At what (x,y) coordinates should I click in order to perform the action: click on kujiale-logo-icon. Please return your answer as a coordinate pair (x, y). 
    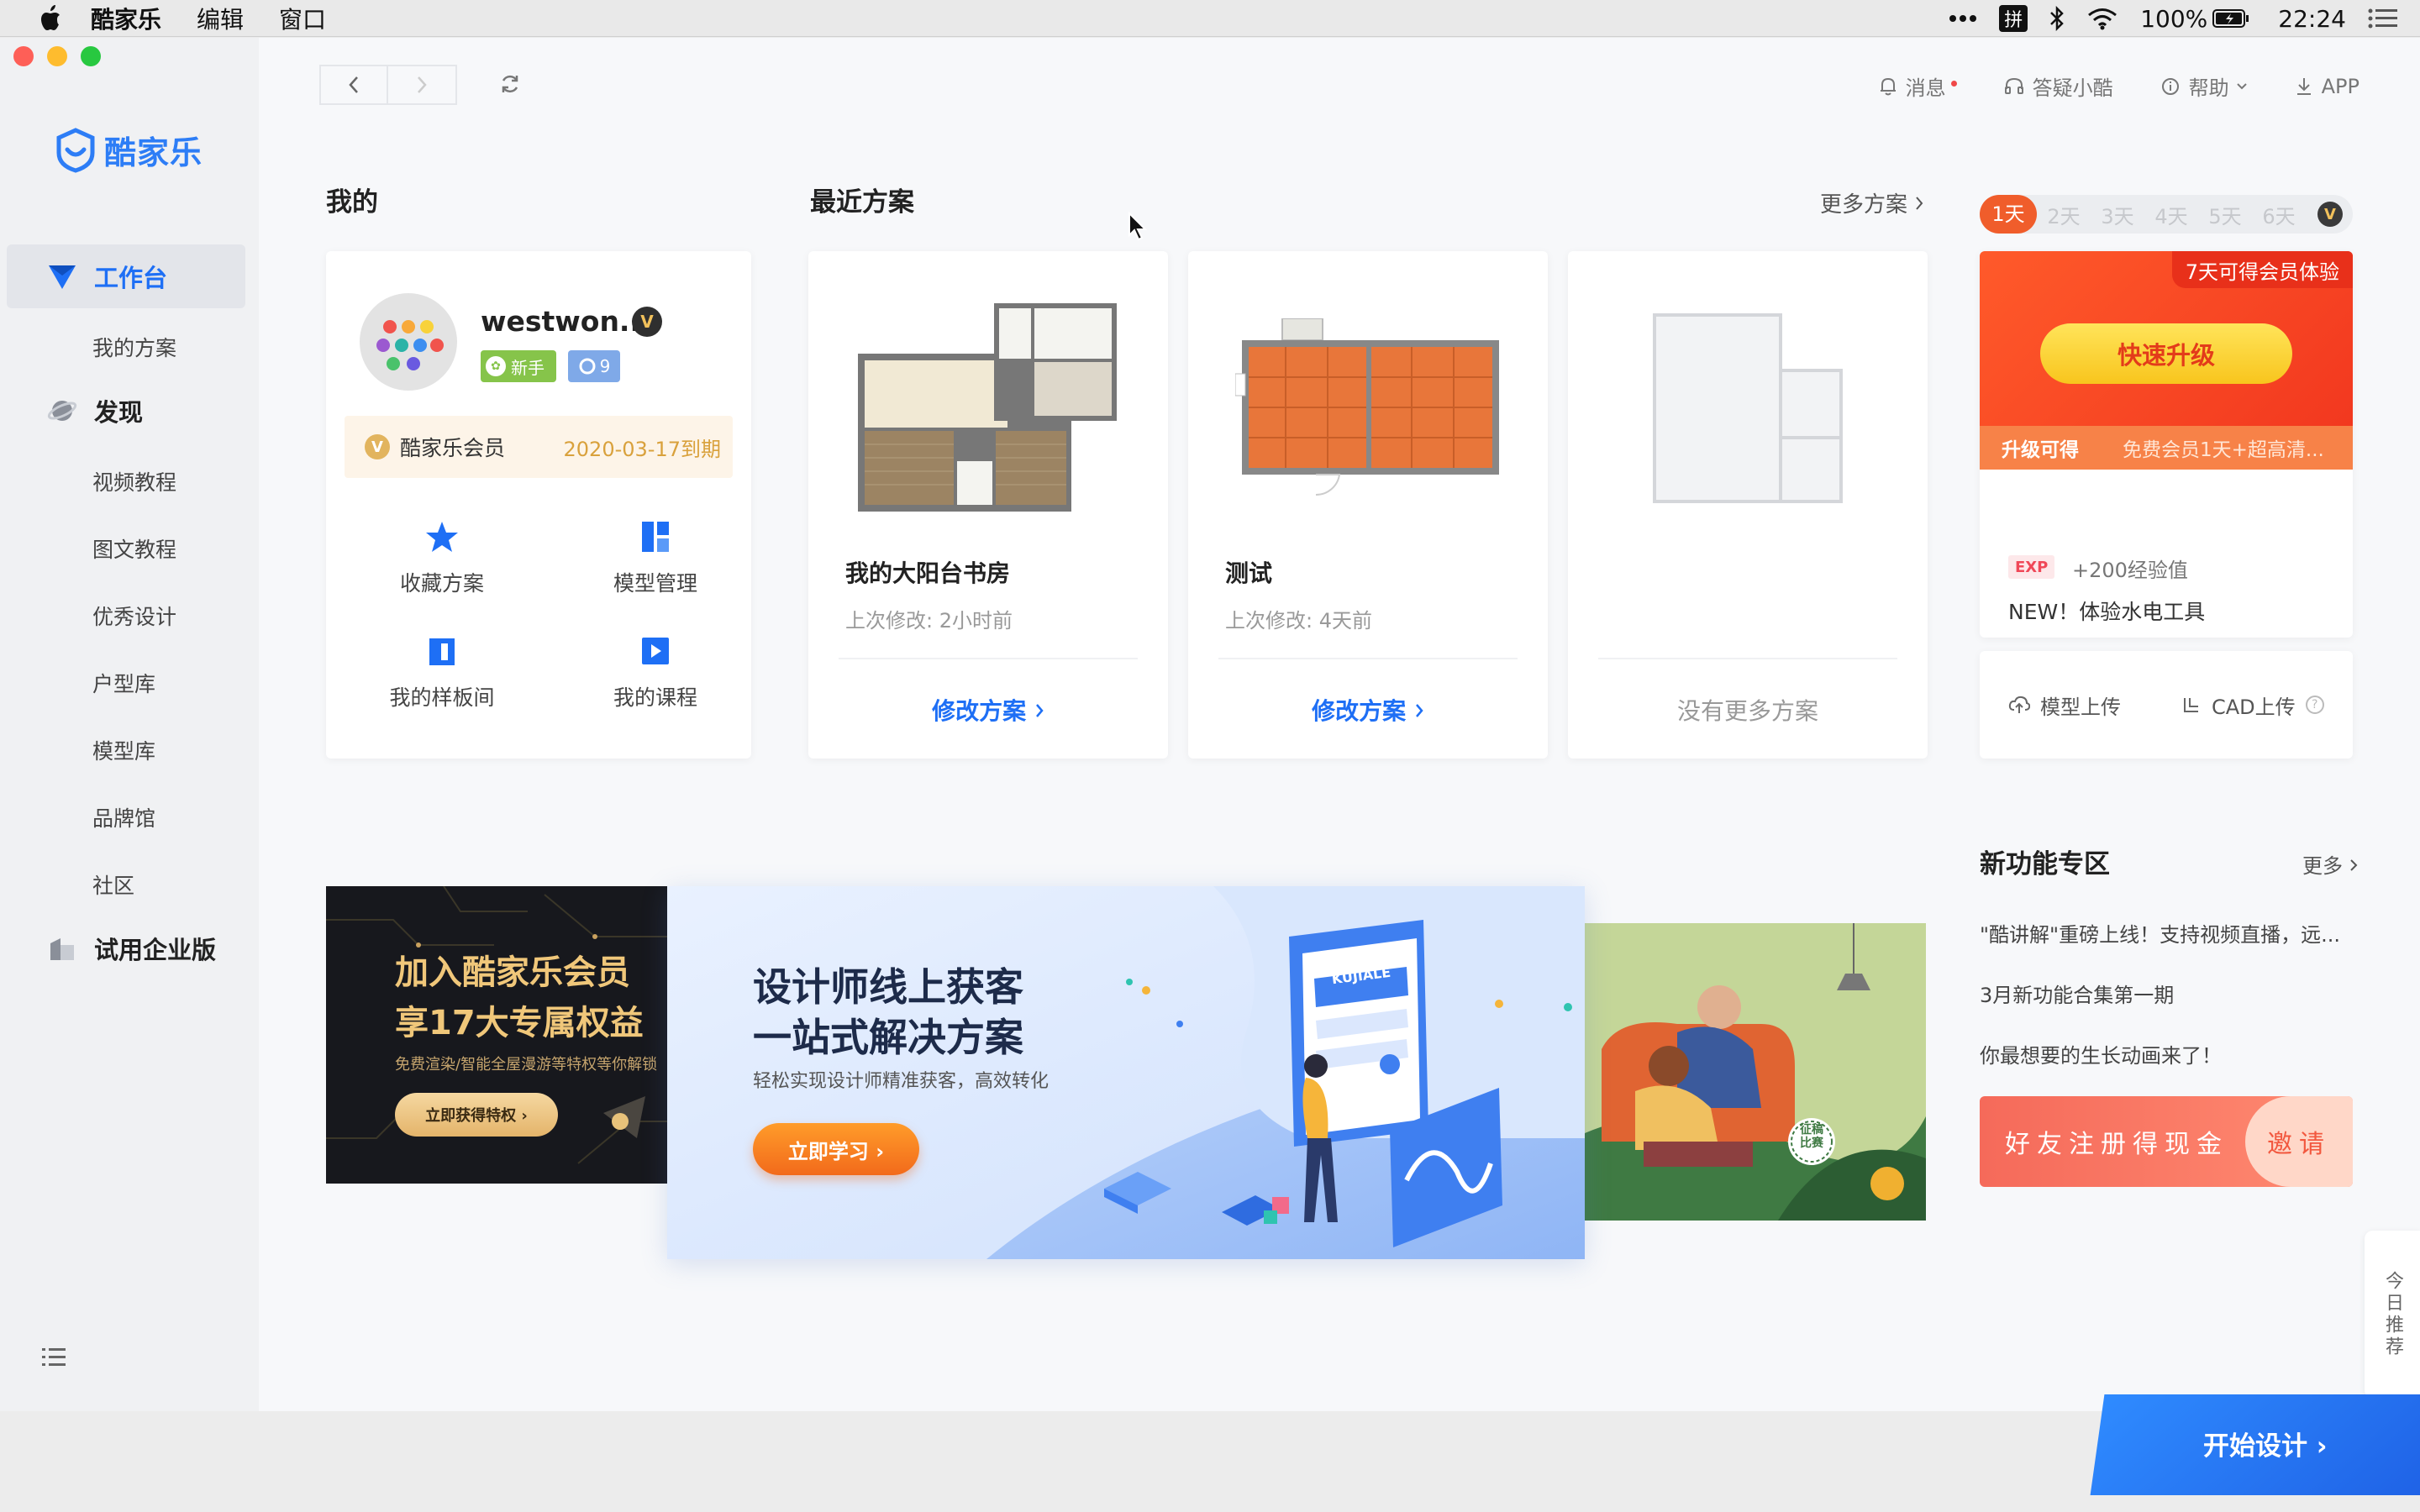
    Looking at the image, I should click on (75, 150).